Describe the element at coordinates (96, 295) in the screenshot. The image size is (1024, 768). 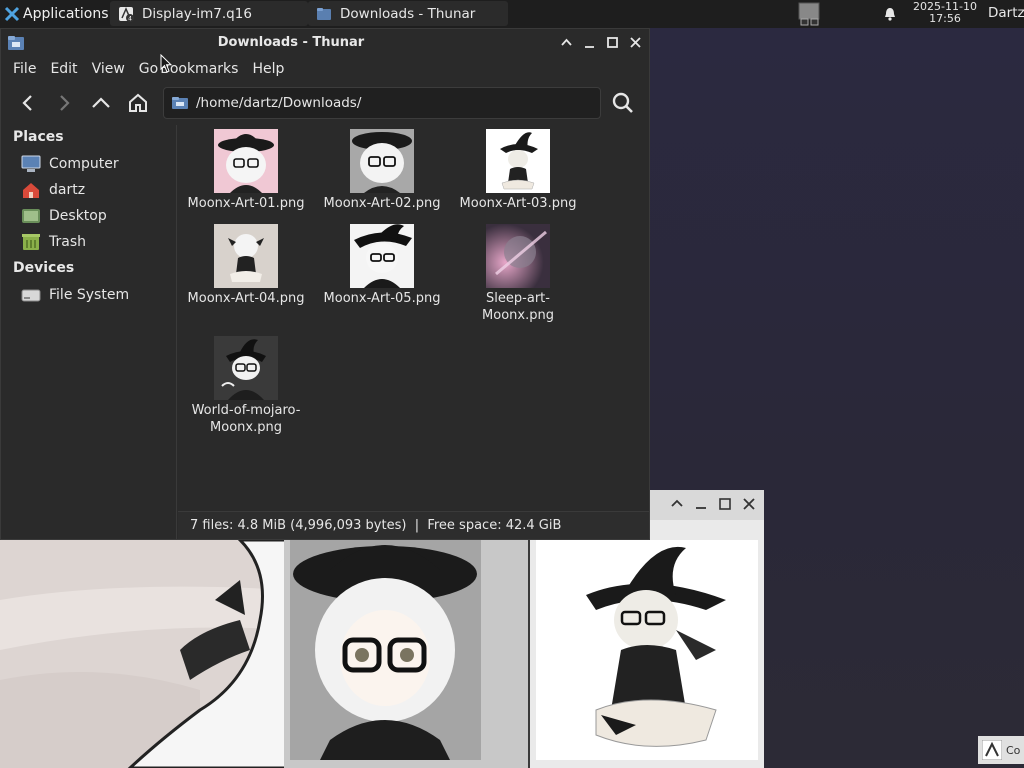
I see `sidebar-item-file-system: File System` at that location.